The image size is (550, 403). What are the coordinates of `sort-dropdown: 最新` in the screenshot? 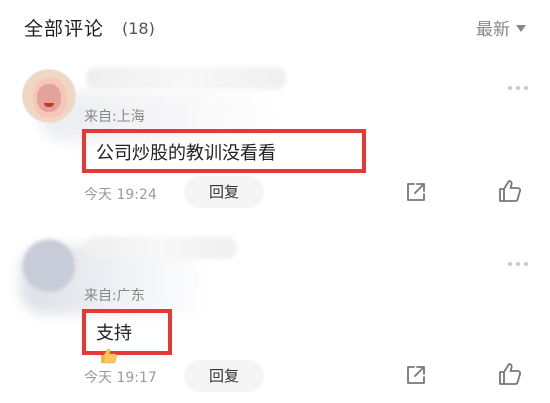 It's located at (501, 27).